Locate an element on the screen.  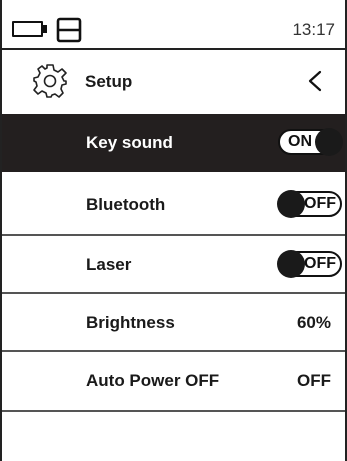
bluetooth-toggle: OFF is located at coordinates (309, 204).